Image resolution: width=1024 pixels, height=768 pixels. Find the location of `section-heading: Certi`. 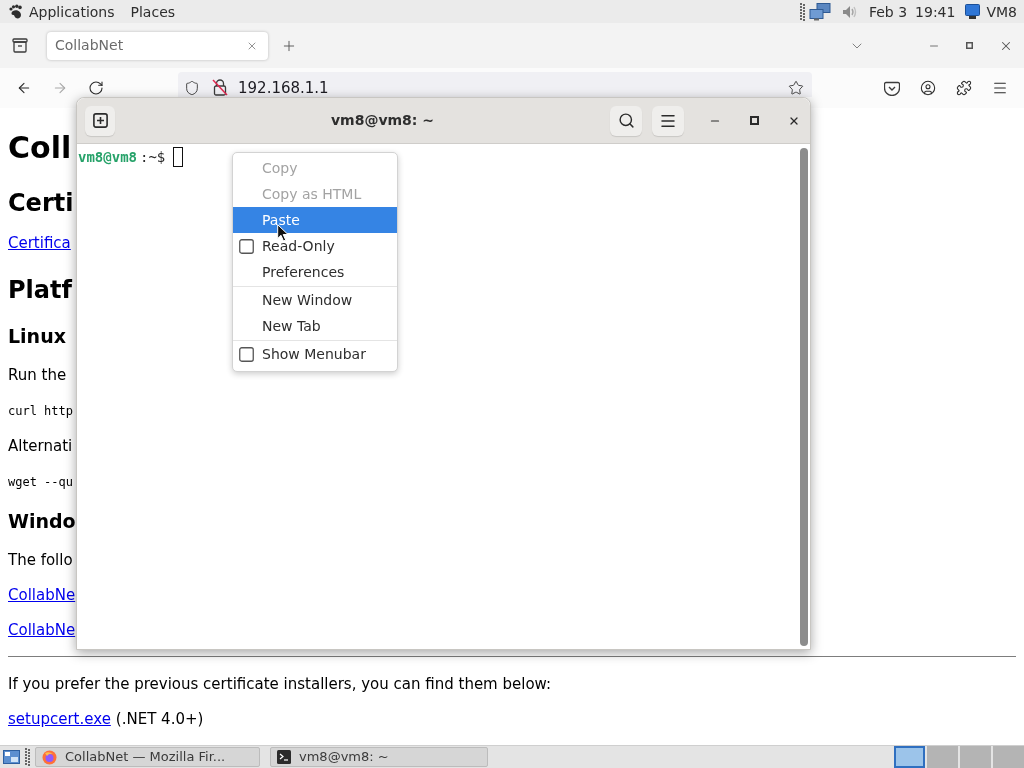

section-heading: Certi is located at coordinates (41, 203).